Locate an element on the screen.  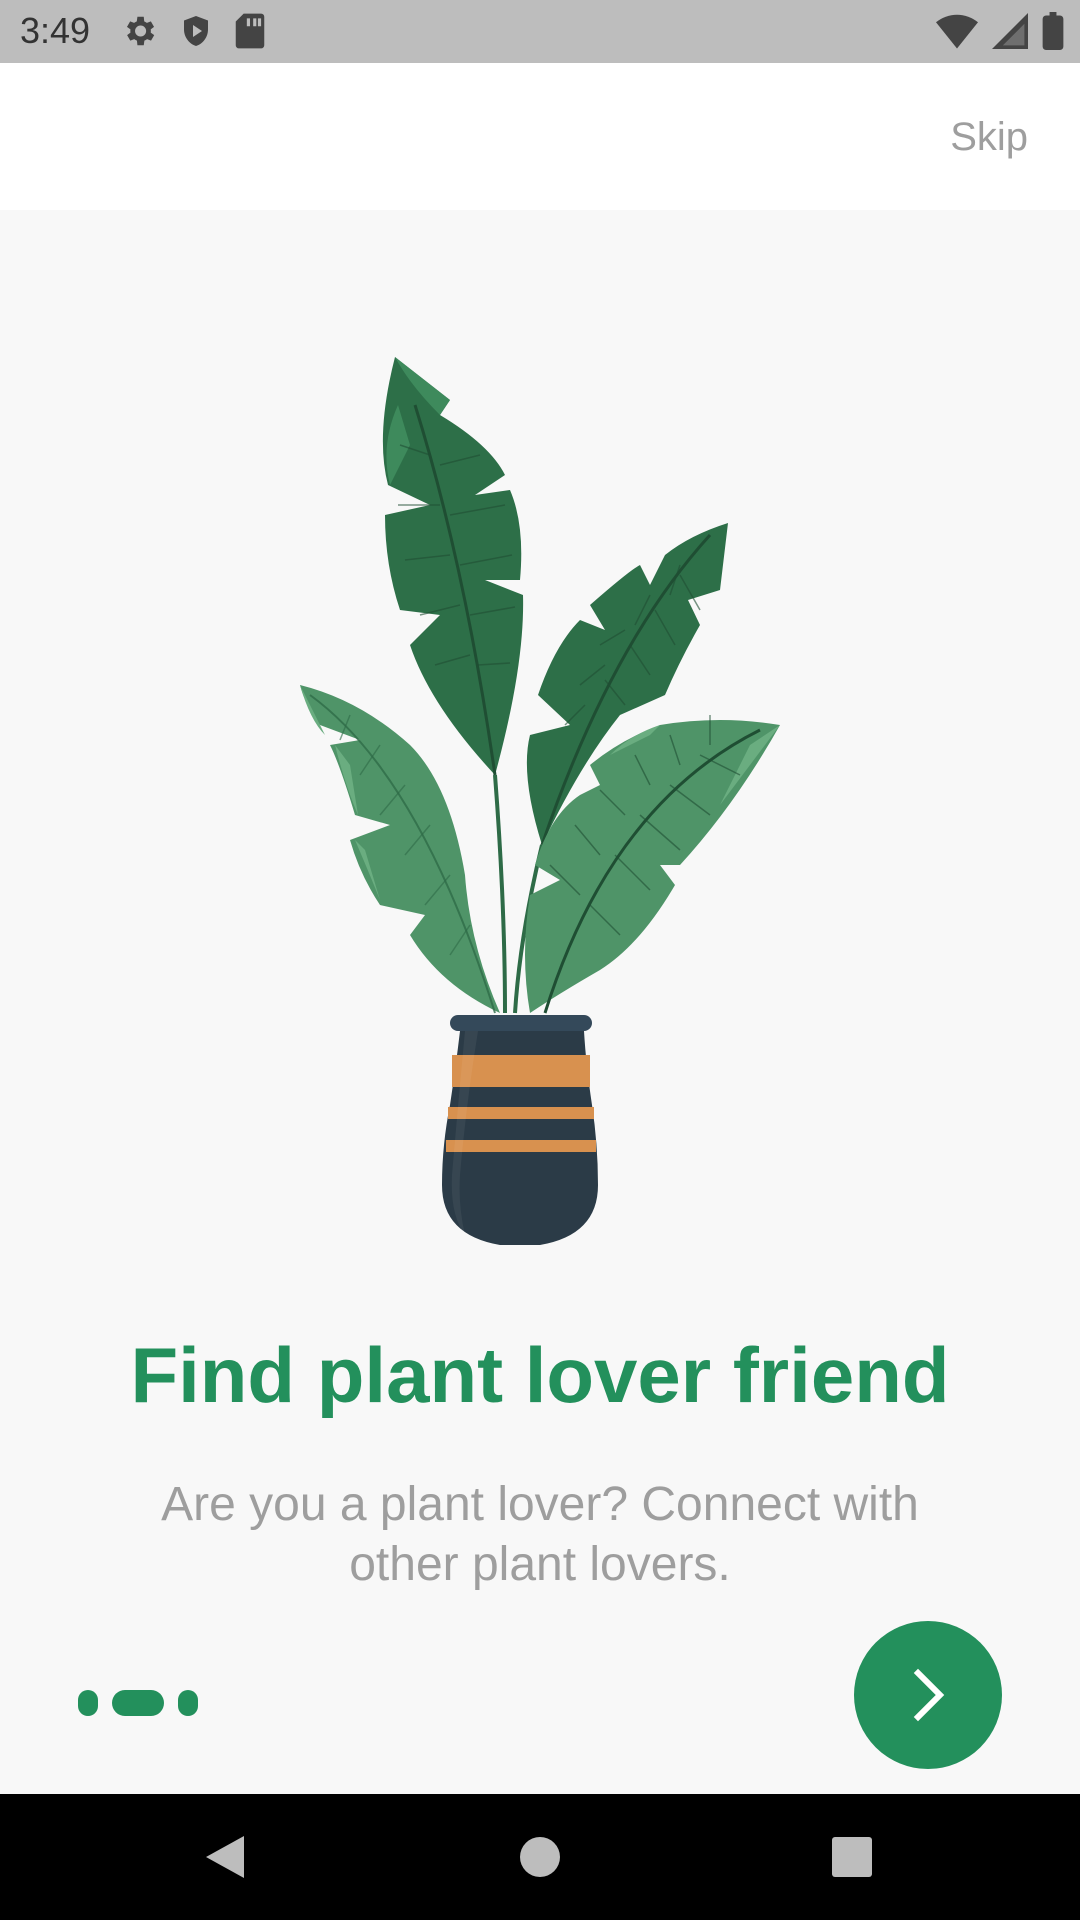
next-button is located at coordinates (928, 1695).